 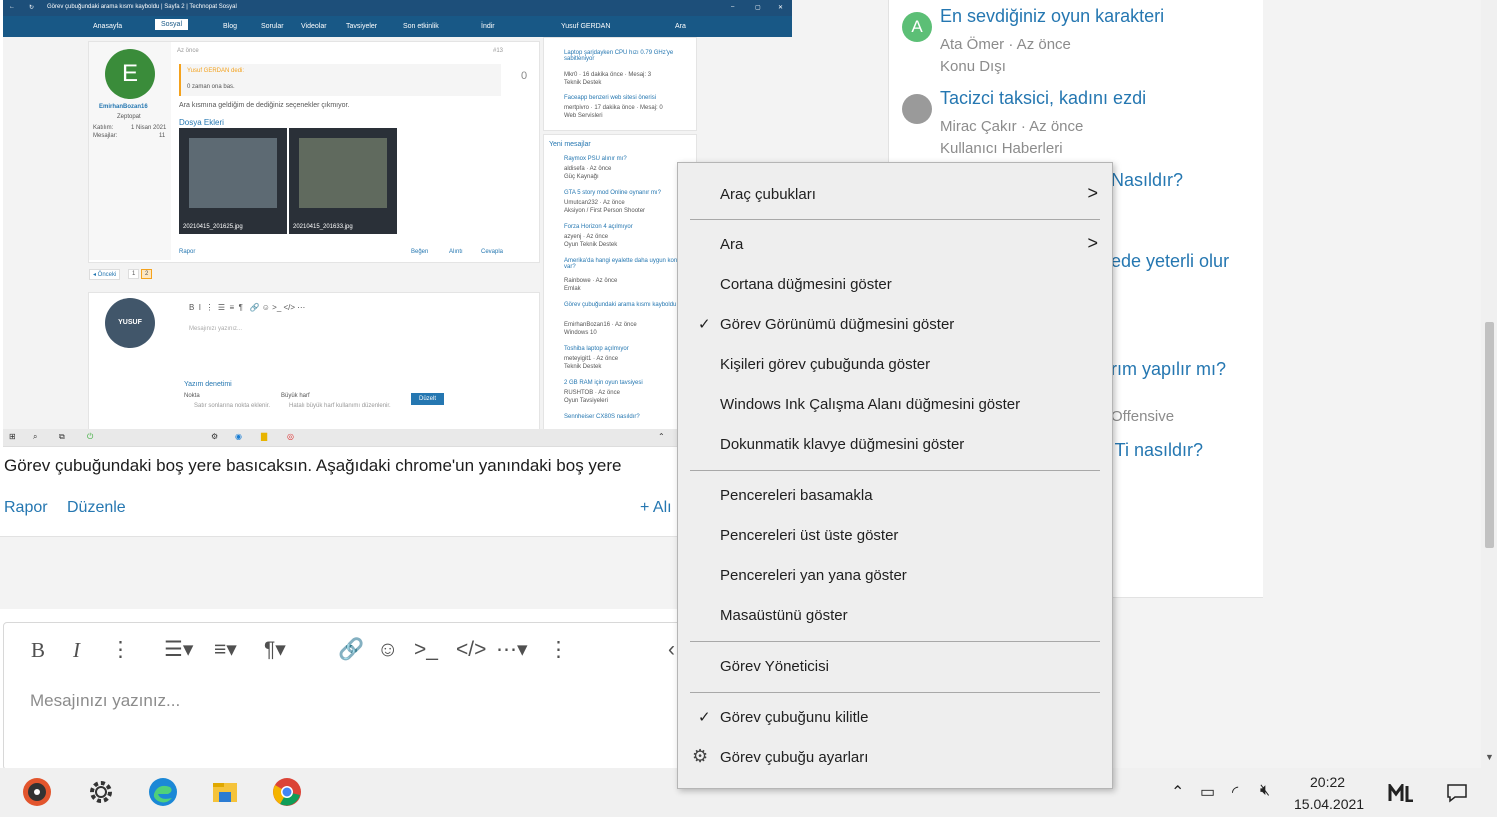 What do you see at coordinates (172, 24) in the screenshot?
I see `nav-item-active: Sosyal` at bounding box center [172, 24].